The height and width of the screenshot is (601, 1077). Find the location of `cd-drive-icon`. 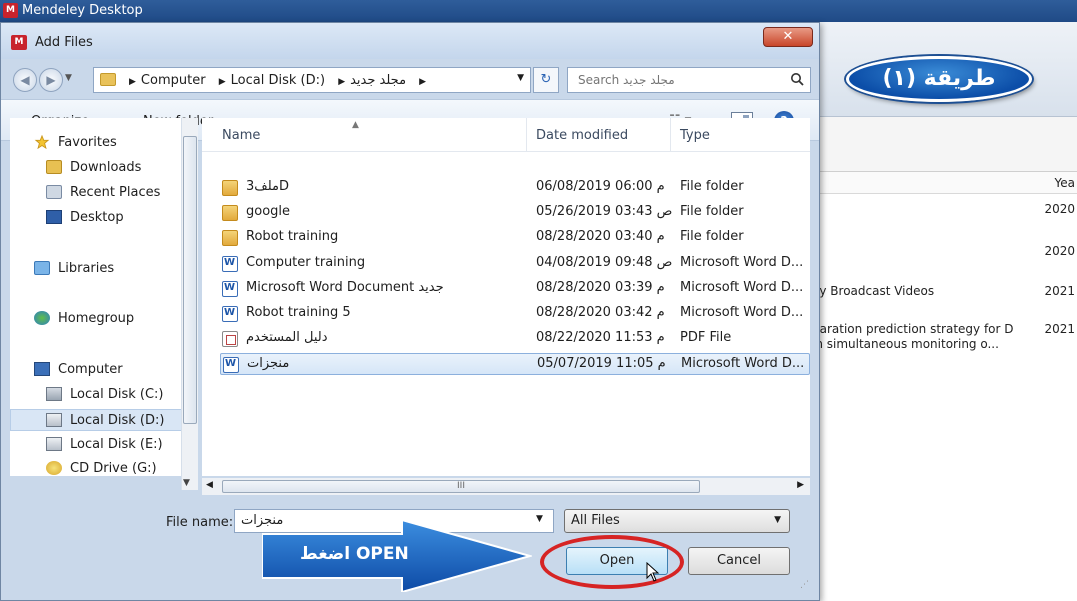

cd-drive-icon is located at coordinates (54, 468).